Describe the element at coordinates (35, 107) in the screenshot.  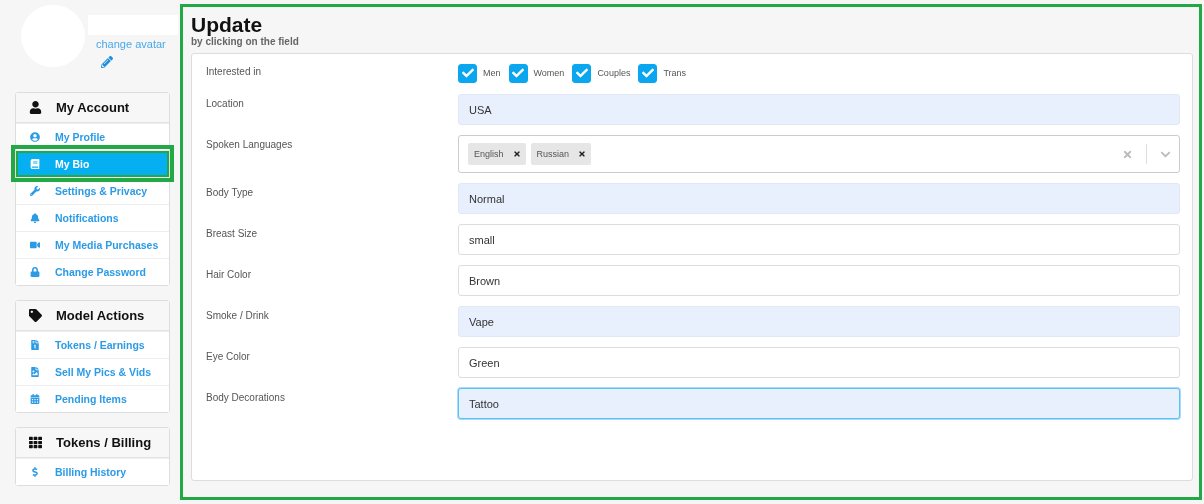
I see `user-icon` at that location.